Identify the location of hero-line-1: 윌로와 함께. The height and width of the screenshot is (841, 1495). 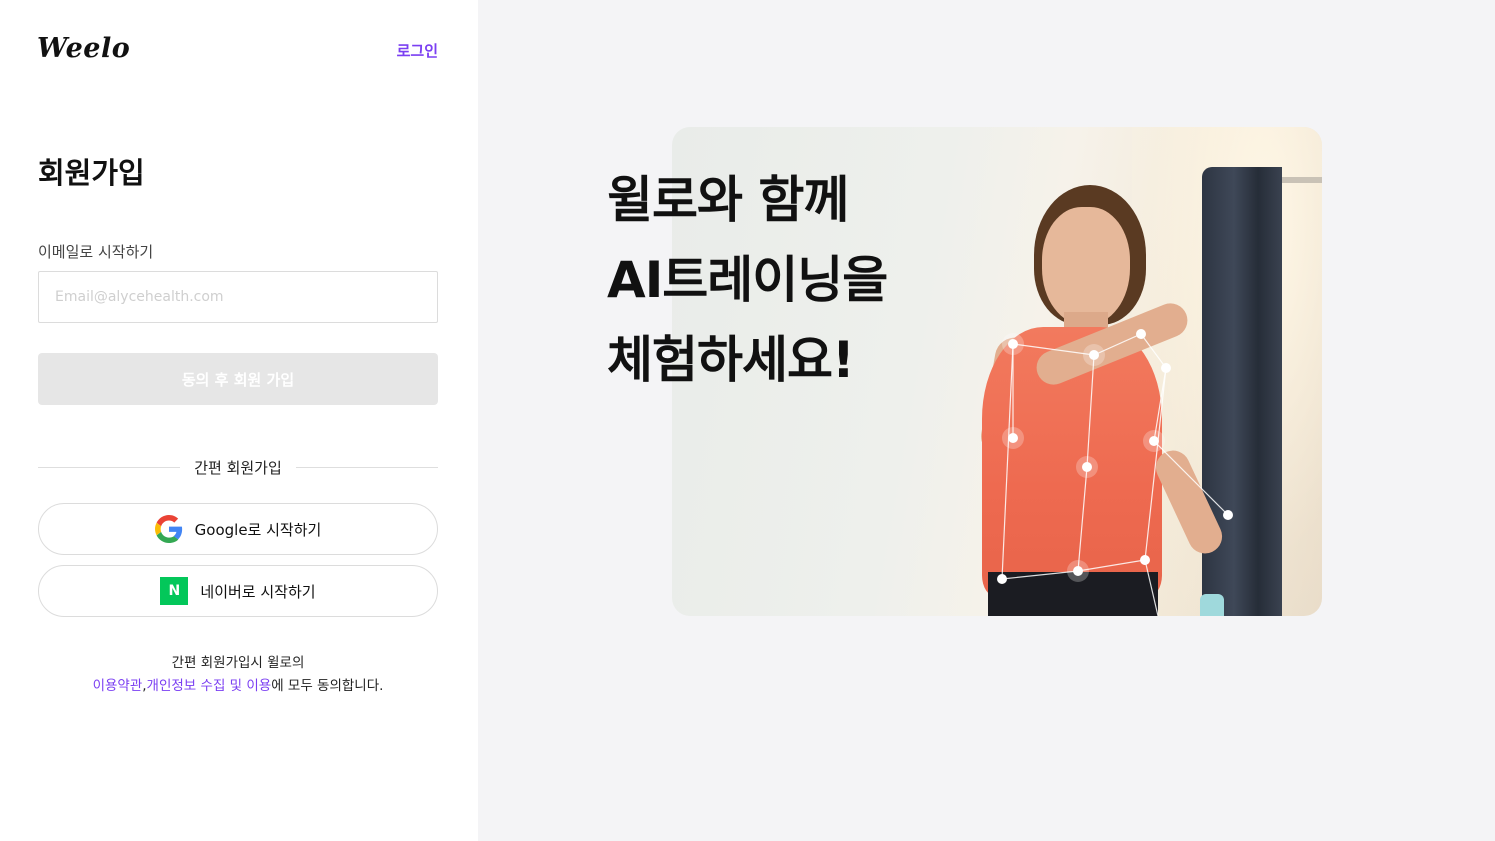
(728, 200).